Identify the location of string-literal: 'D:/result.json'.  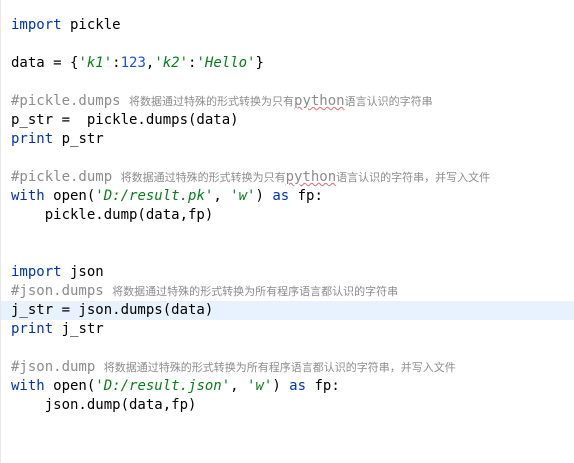
(163, 386).